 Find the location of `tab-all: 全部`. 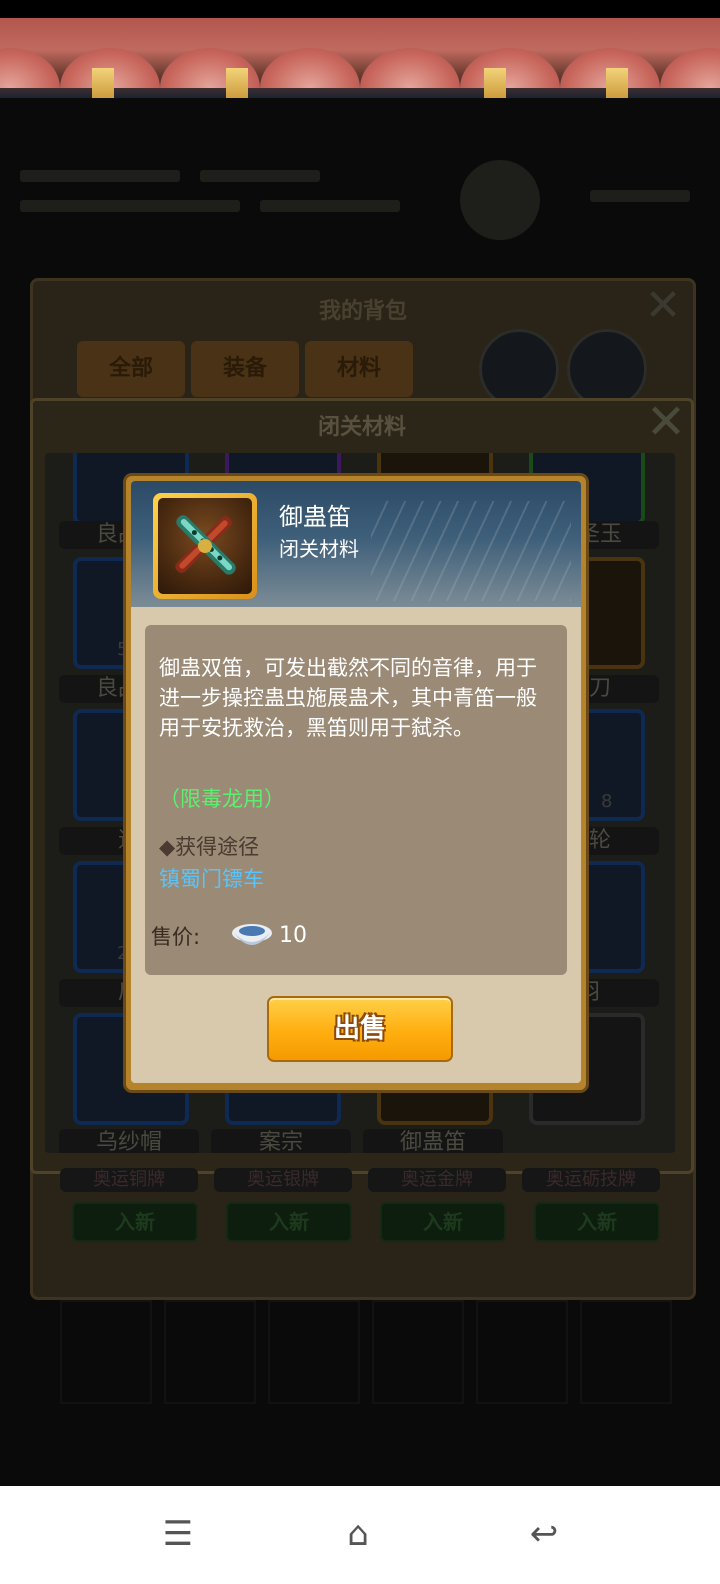

tab-all: 全部 is located at coordinates (131, 369).